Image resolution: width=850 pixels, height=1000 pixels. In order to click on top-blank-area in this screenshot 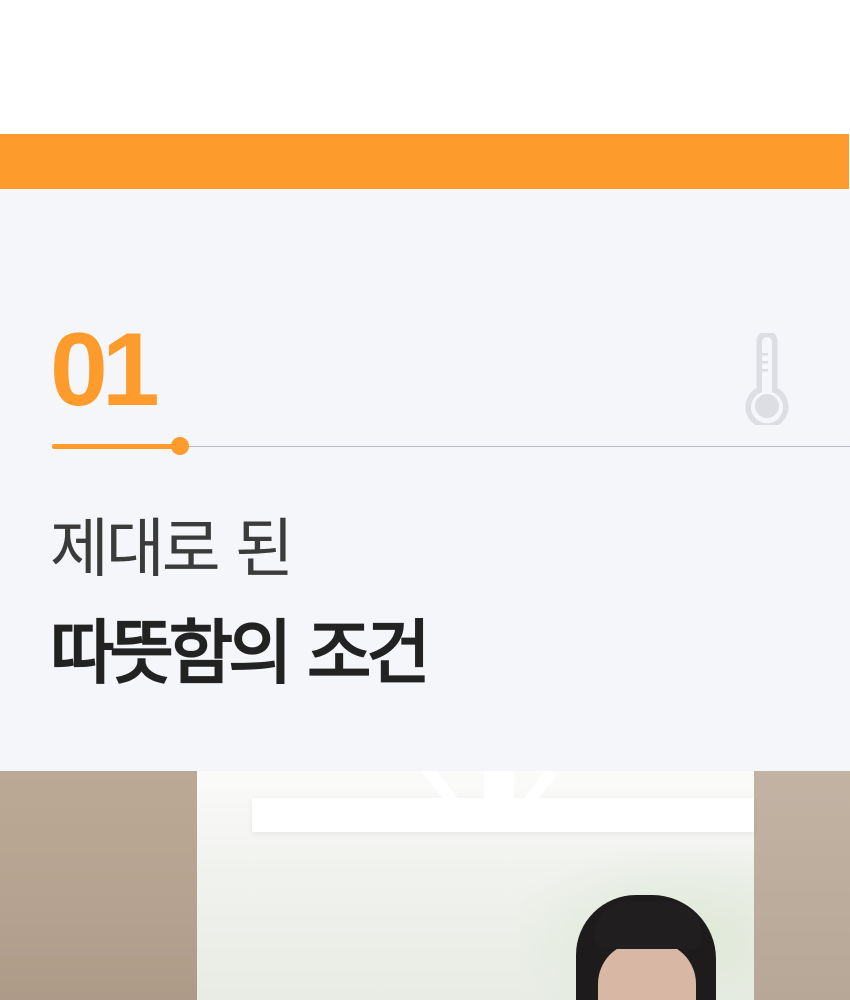, I will do `click(425, 67)`.